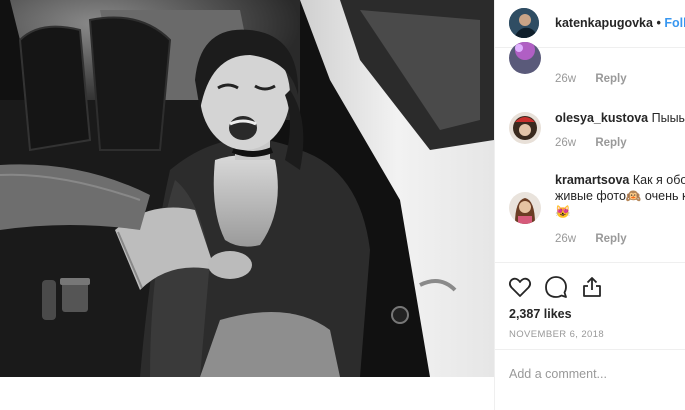  Describe the element at coordinates (592, 180) in the screenshot. I see `comment-username: kramartsova` at that location.